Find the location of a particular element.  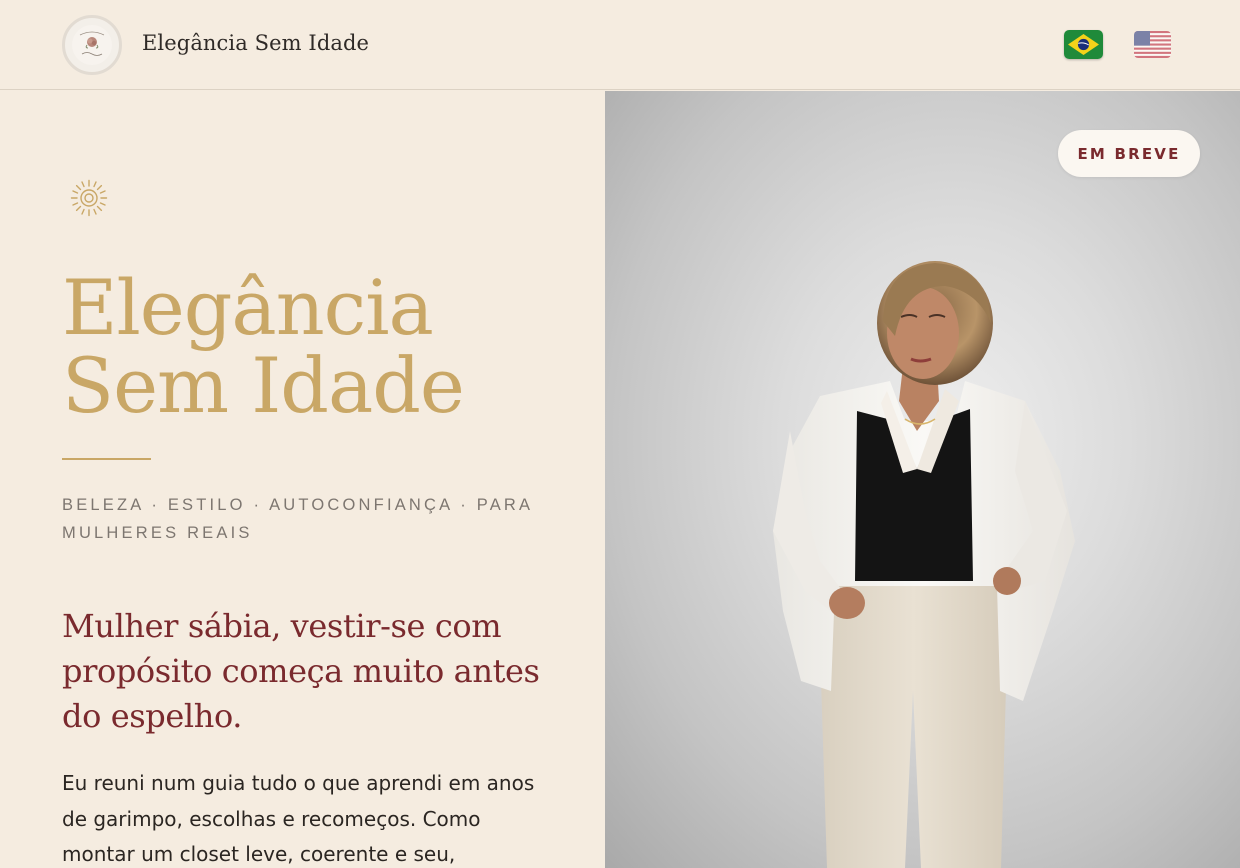

language-en-us-button is located at coordinates (1152, 44).